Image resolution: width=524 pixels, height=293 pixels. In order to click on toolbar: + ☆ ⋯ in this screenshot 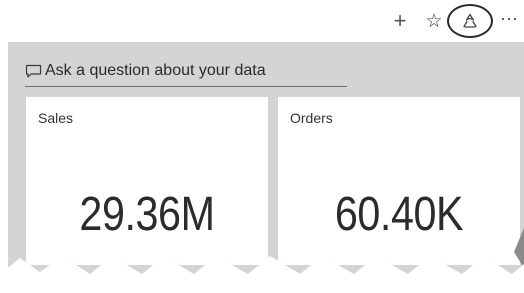, I will do `click(262, 21)`.